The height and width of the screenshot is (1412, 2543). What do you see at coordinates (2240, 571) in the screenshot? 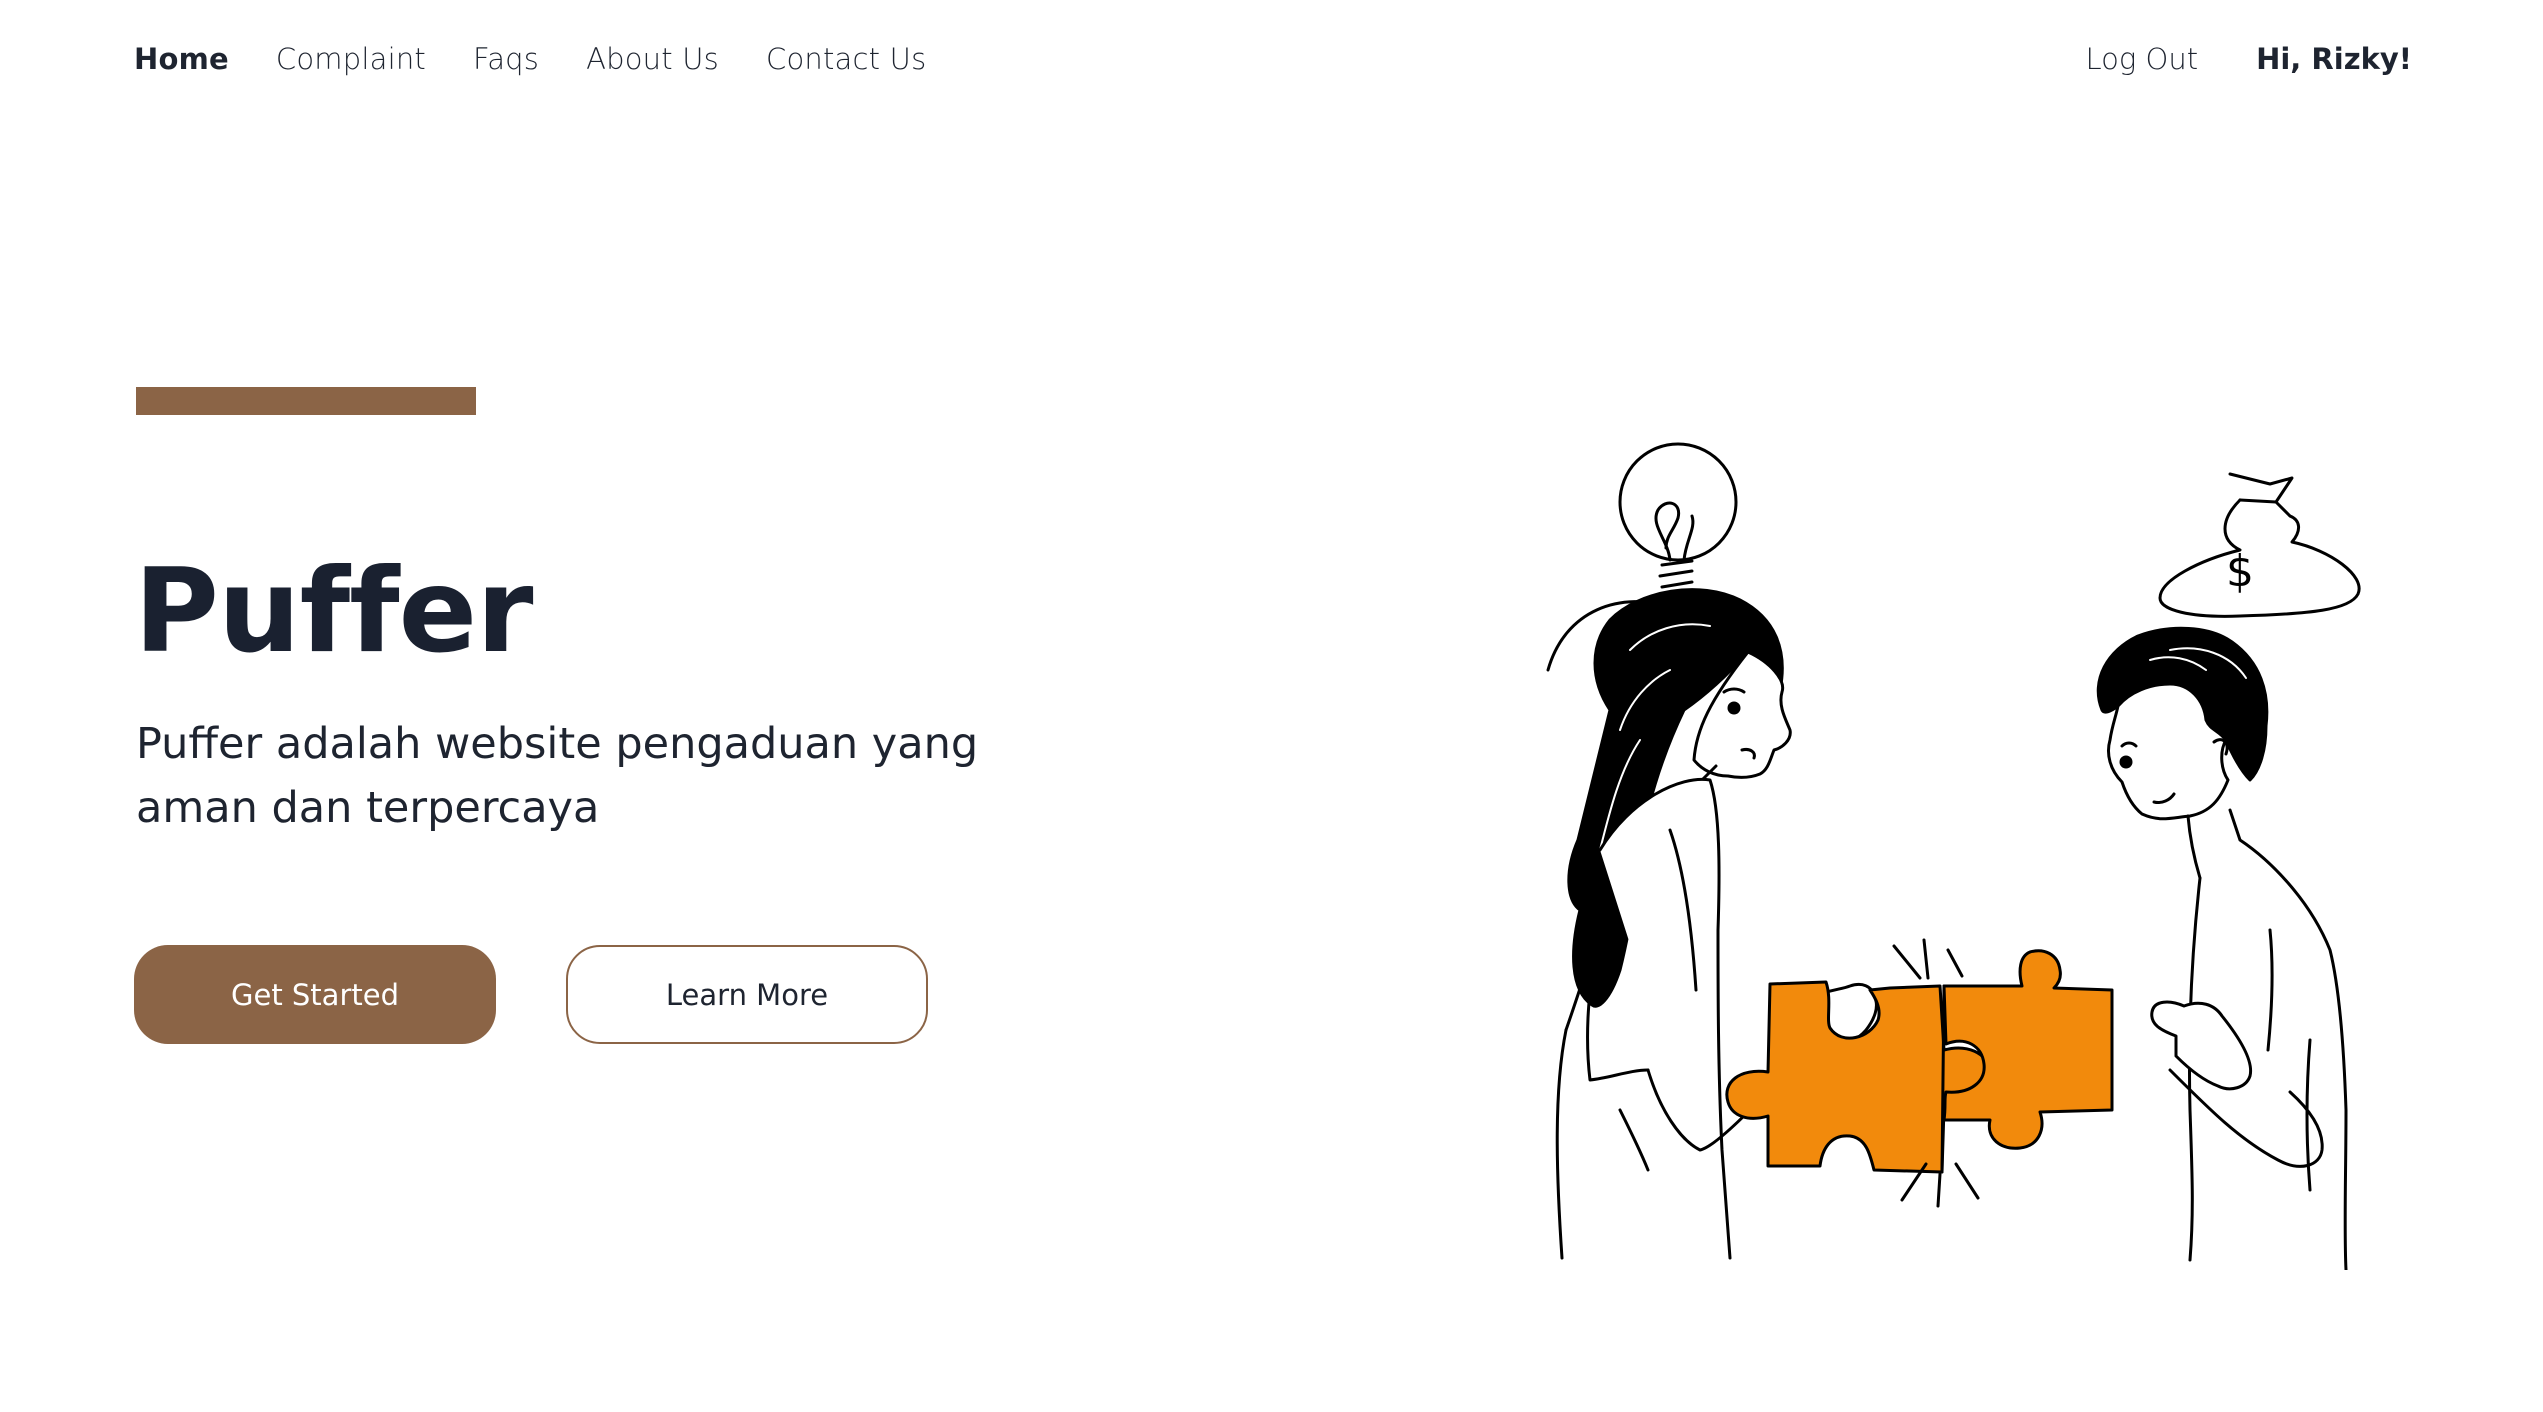
I see `dollar-sign-icon: $` at bounding box center [2240, 571].